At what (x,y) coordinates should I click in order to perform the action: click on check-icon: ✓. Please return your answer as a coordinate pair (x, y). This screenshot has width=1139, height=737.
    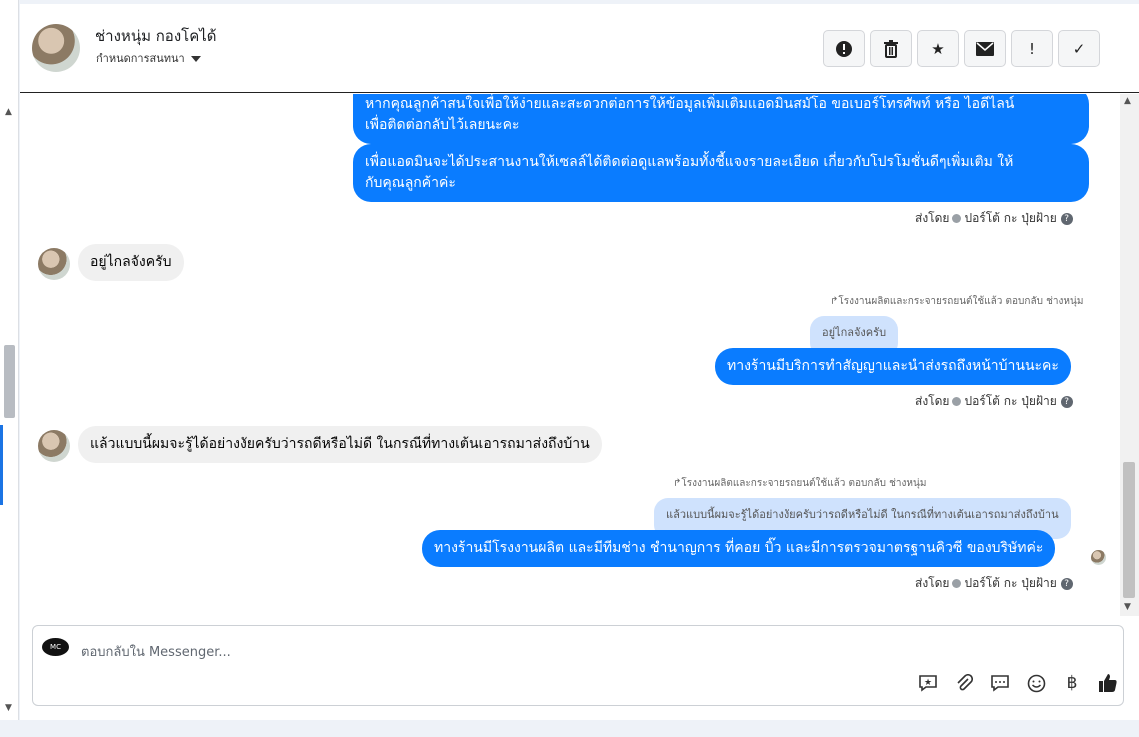
    Looking at the image, I should click on (1079, 48).